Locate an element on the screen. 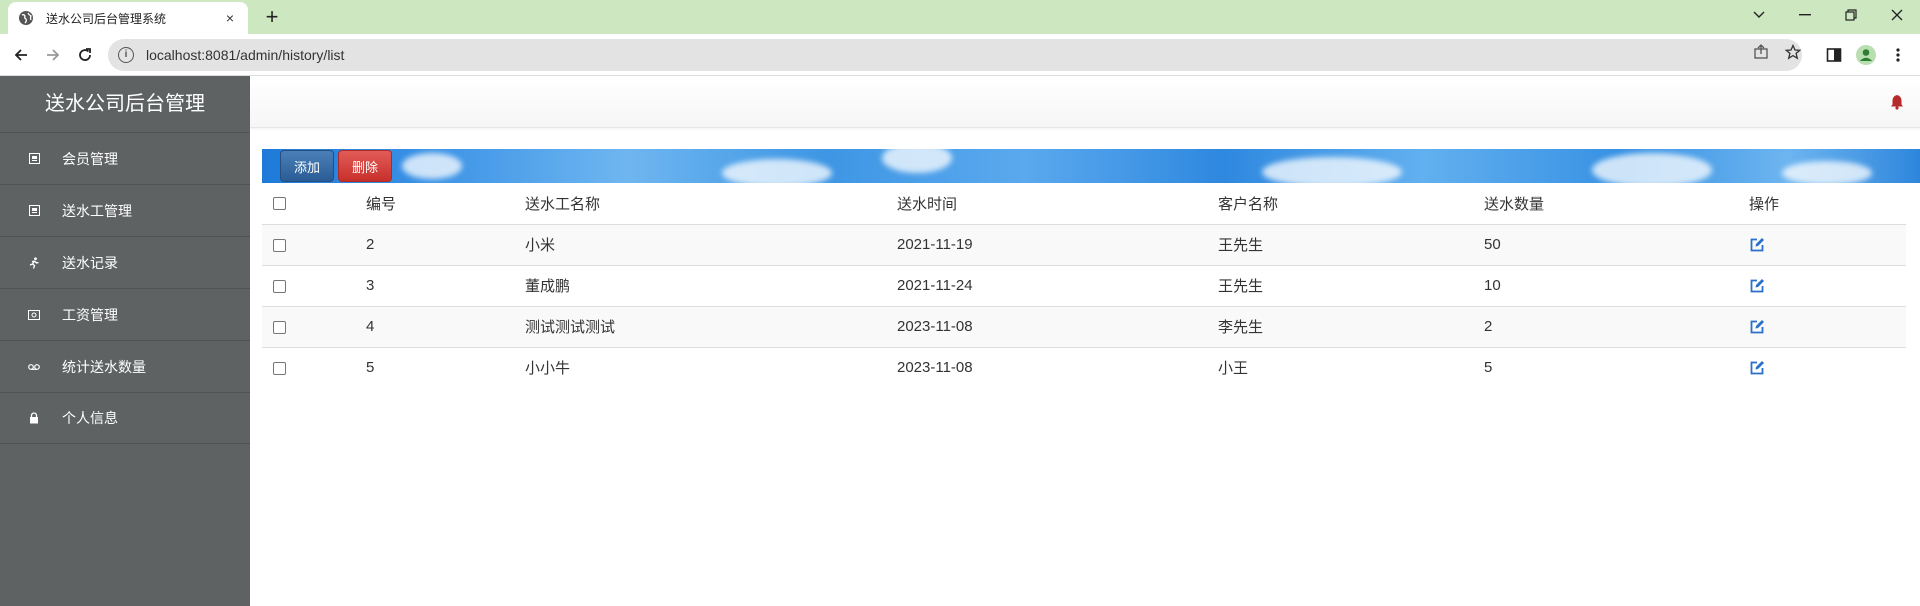  cell-worker: 董成鹏 is located at coordinates (711, 286).